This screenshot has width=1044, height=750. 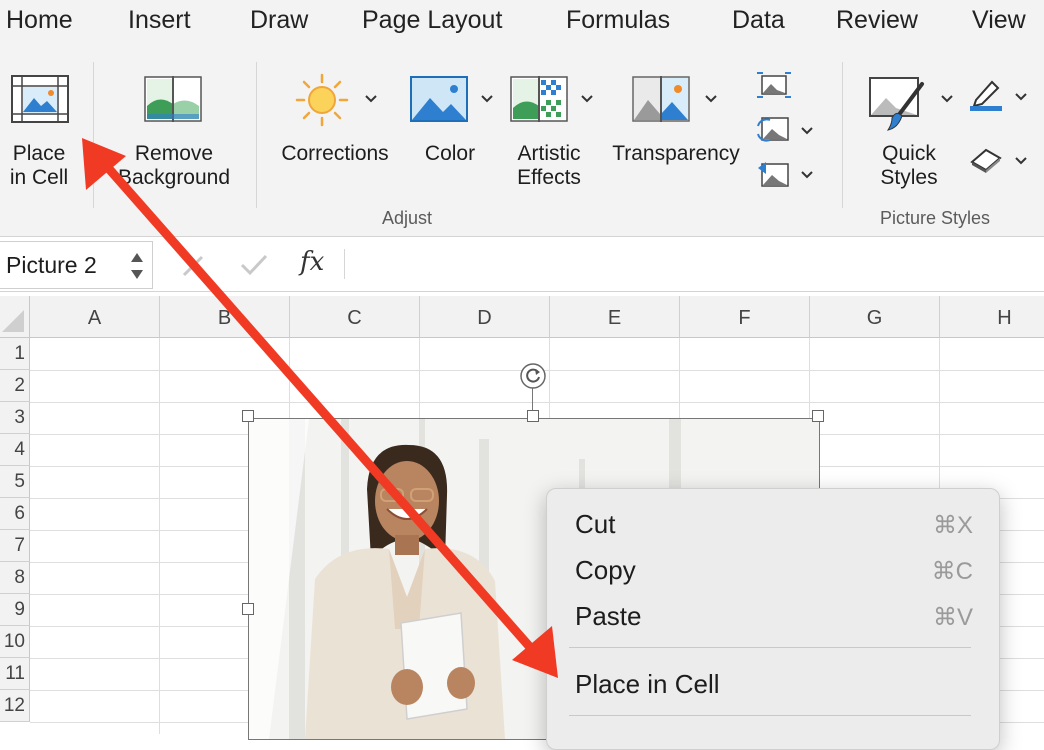 What do you see at coordinates (615, 317) in the screenshot?
I see `column-header-e: E` at bounding box center [615, 317].